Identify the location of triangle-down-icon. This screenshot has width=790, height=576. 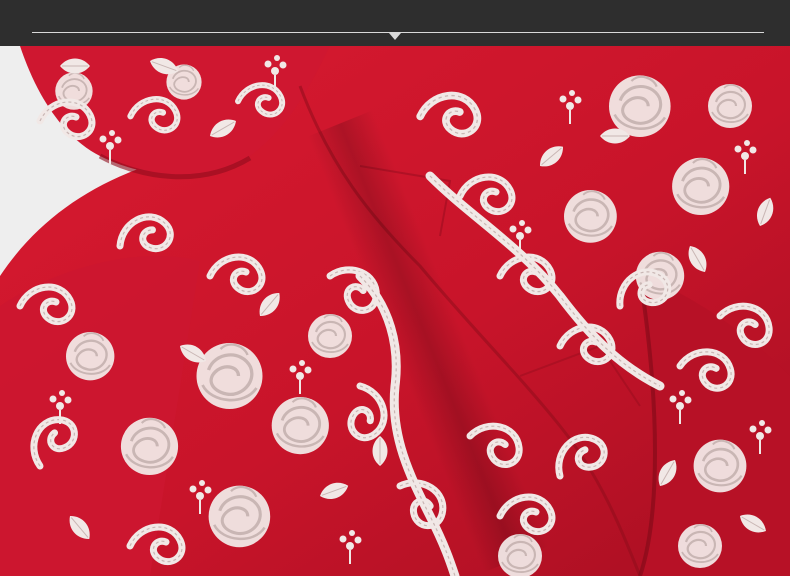
(395, 36).